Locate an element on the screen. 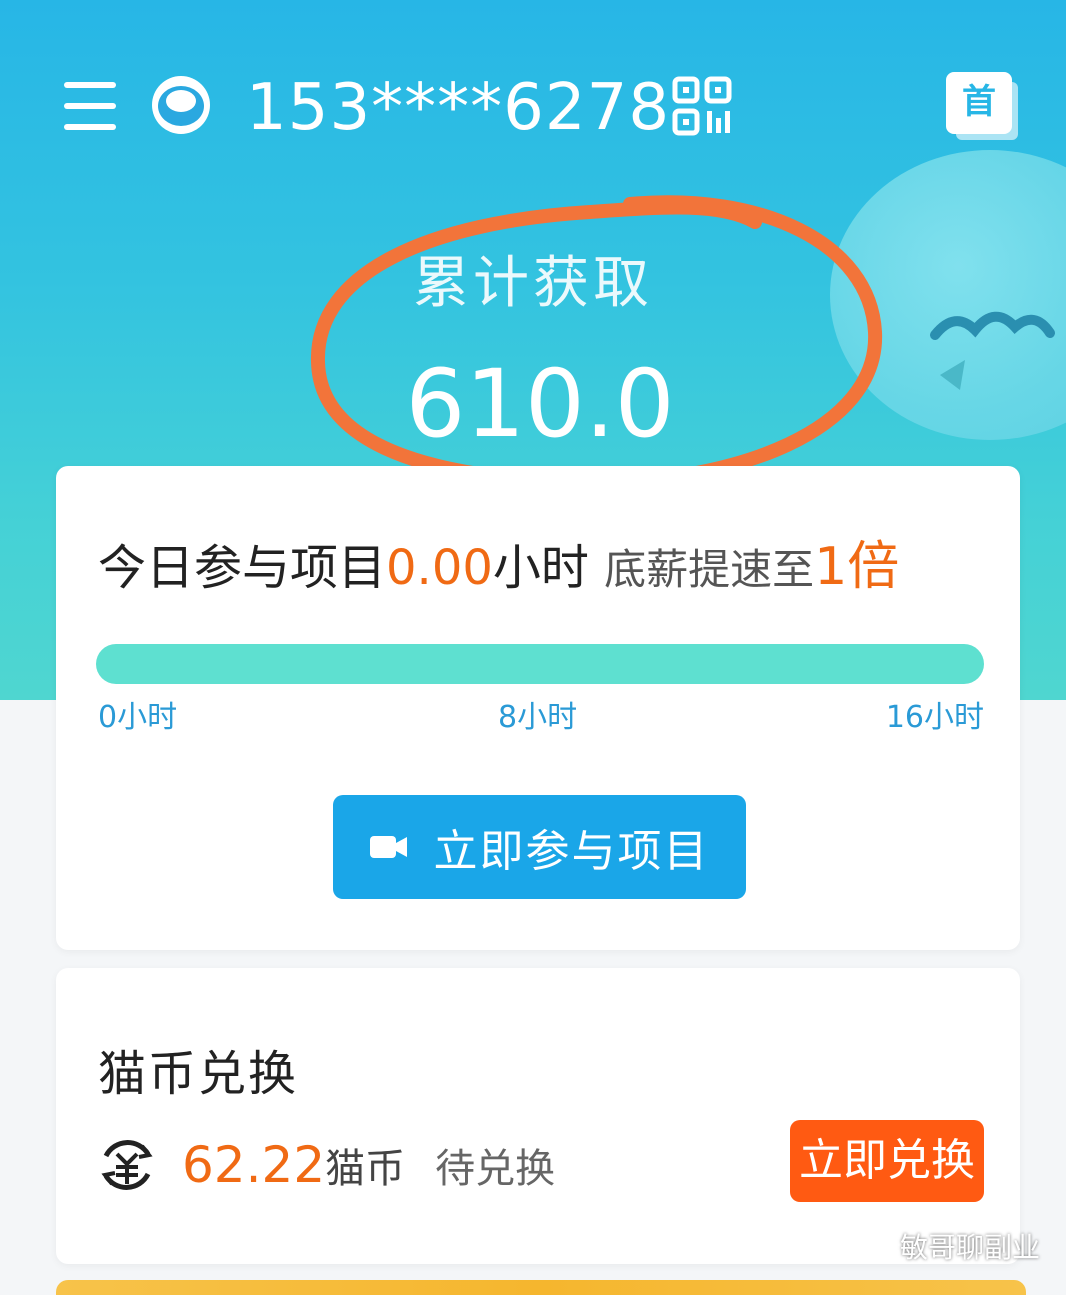 The width and height of the screenshot is (1066, 1295). boost-text: 底薪提速至 is located at coordinates (709, 569).